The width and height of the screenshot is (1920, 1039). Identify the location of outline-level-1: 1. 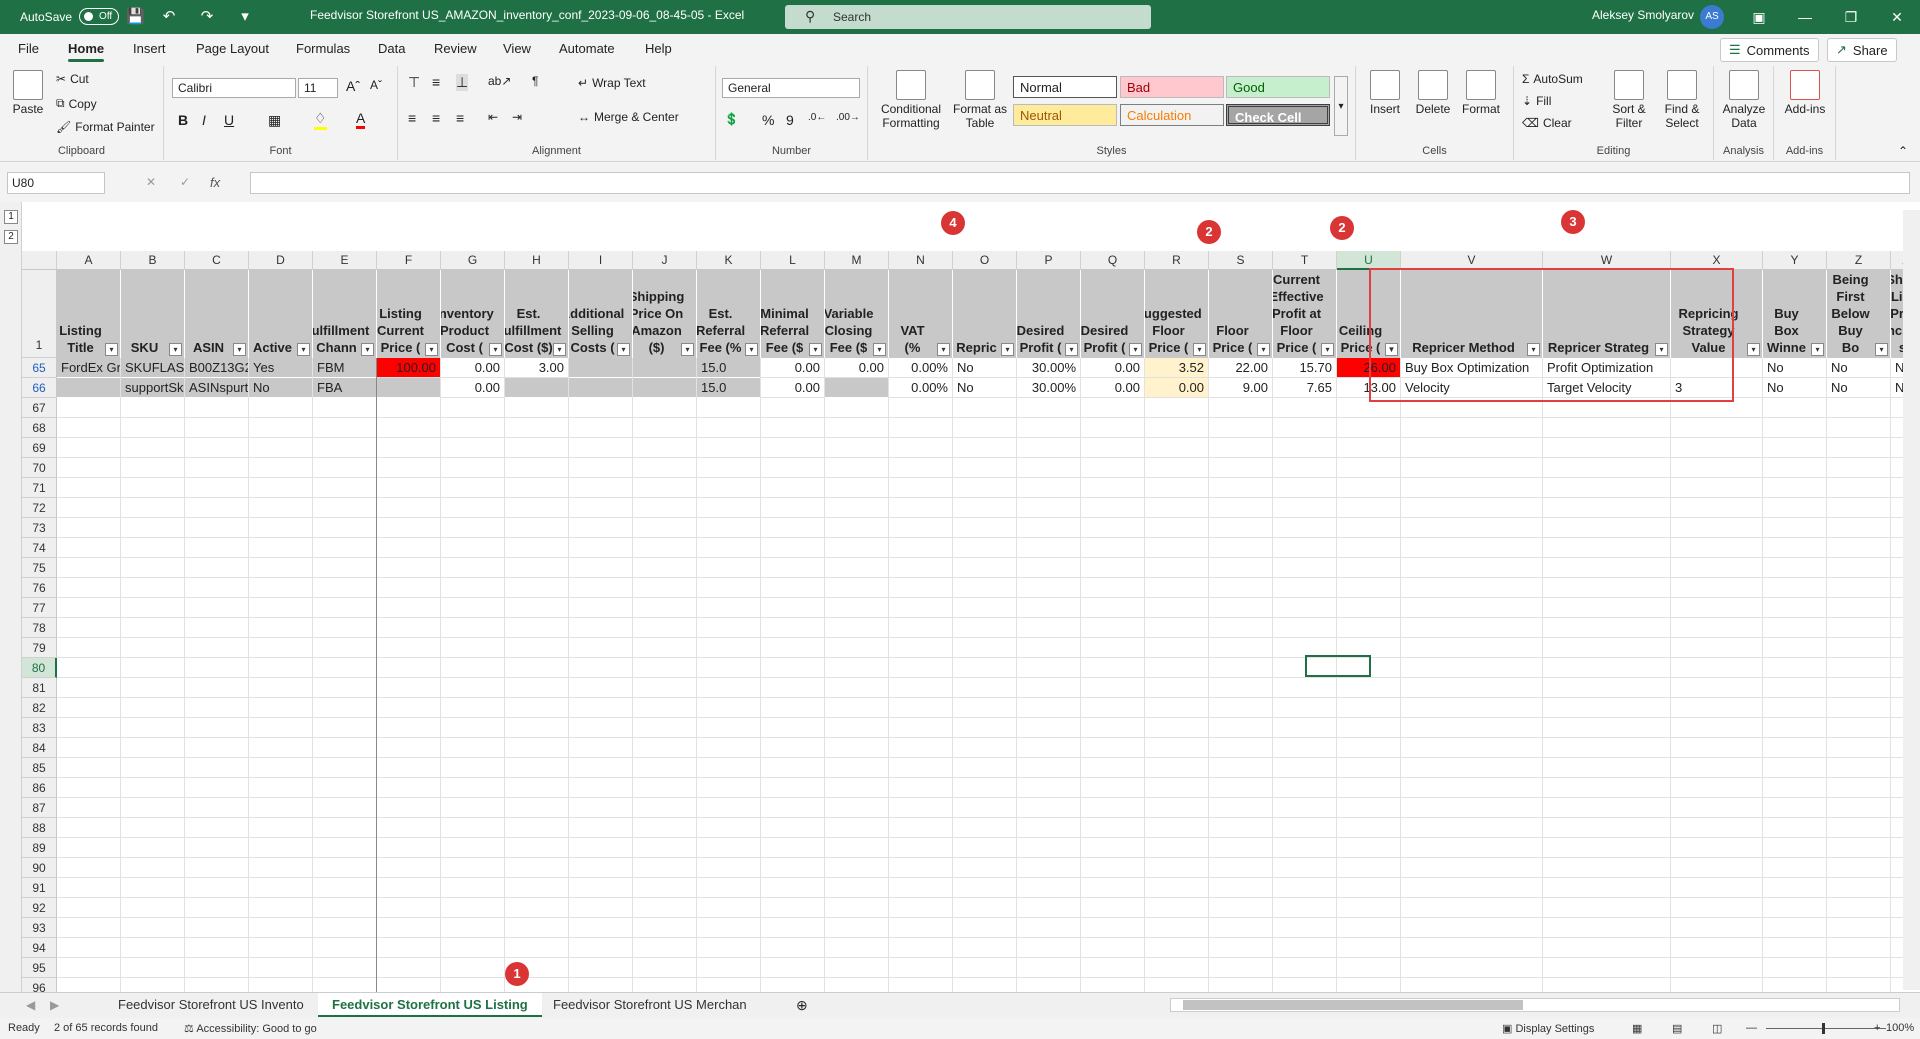
(11, 217).